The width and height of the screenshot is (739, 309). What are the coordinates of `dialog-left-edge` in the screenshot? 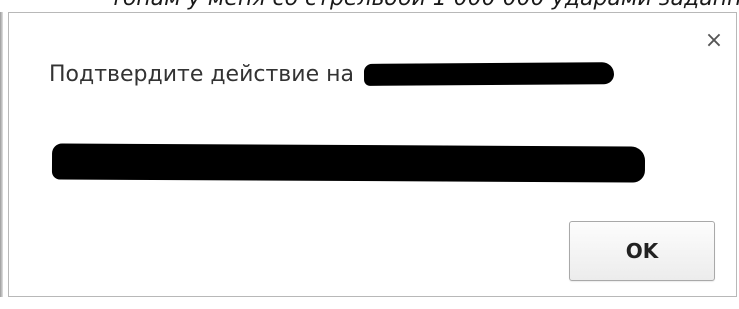 It's located at (1, 154).